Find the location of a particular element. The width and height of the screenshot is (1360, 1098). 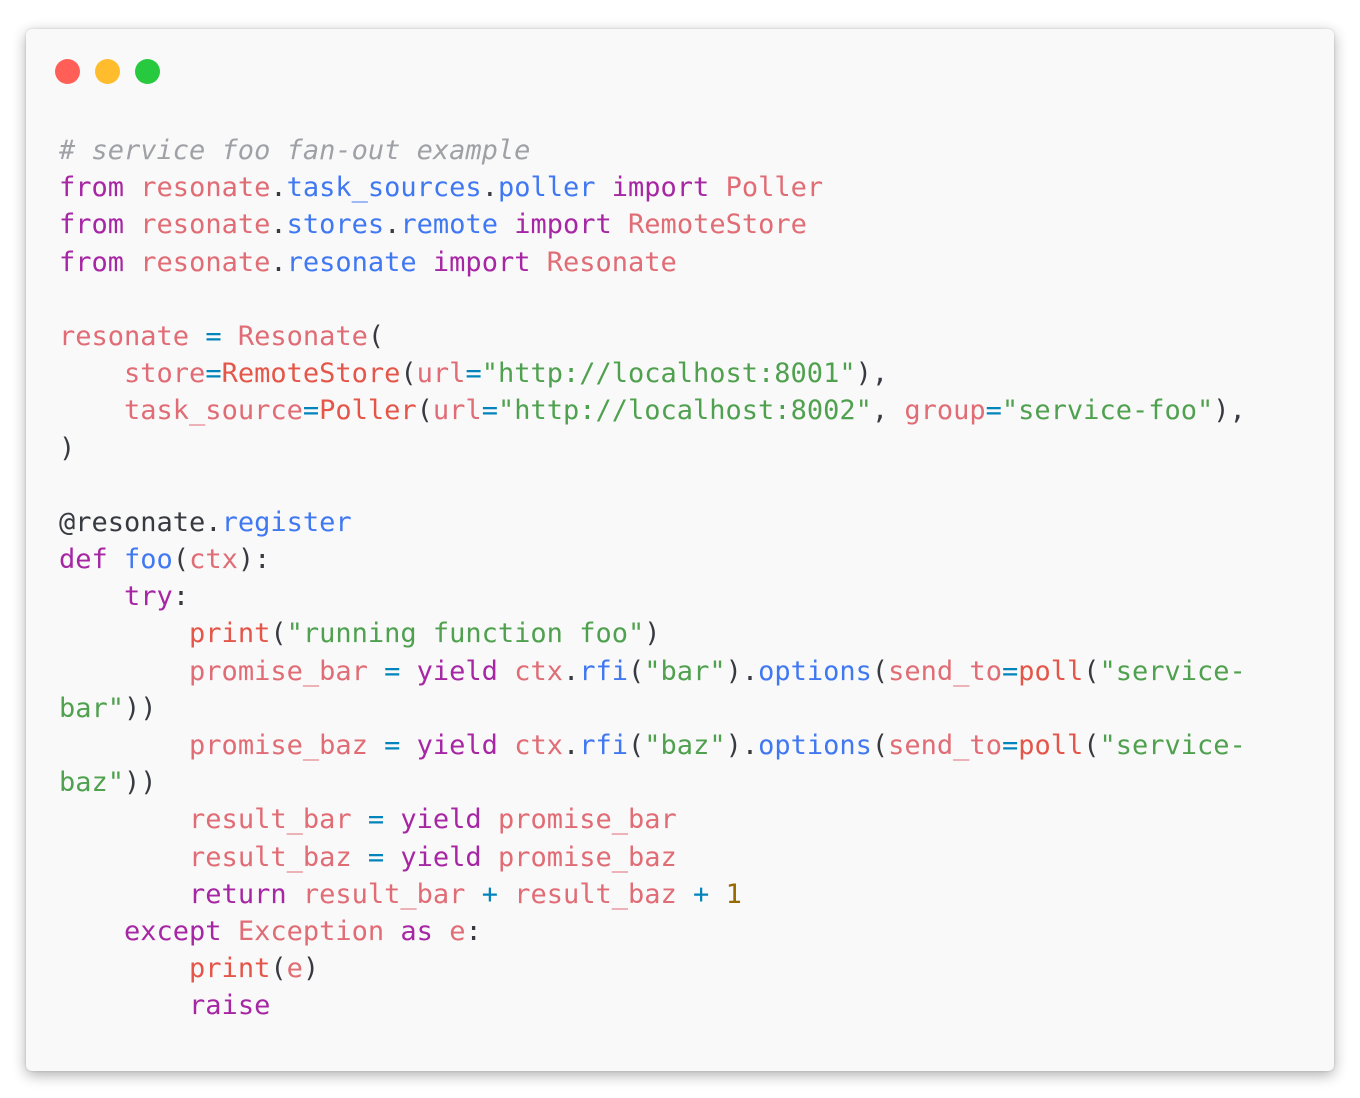

code-line: def foo(ctx): is located at coordinates (652, 559).